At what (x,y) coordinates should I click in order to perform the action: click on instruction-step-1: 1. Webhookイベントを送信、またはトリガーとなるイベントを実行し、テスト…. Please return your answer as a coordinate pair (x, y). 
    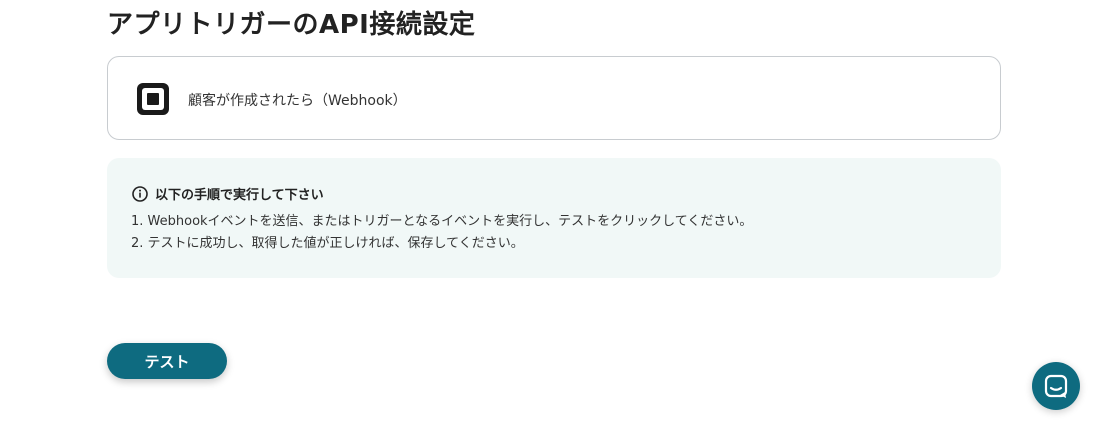
    Looking at the image, I should click on (442, 221).